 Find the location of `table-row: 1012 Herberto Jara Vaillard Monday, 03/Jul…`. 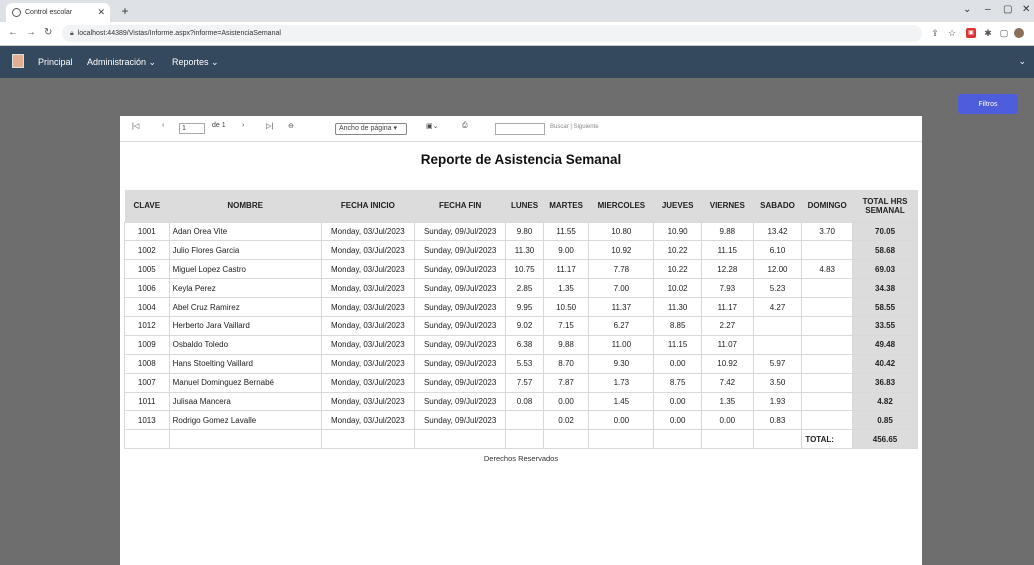

table-row: 1012 Herberto Jara Vaillard Monday, 03/Jul… is located at coordinates (521, 325).